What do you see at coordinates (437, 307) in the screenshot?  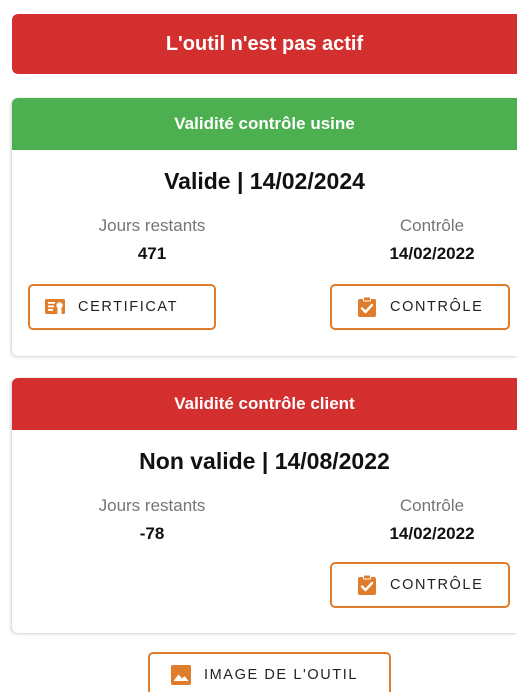 I see `factory-control-button-label: CONTRÔLE` at bounding box center [437, 307].